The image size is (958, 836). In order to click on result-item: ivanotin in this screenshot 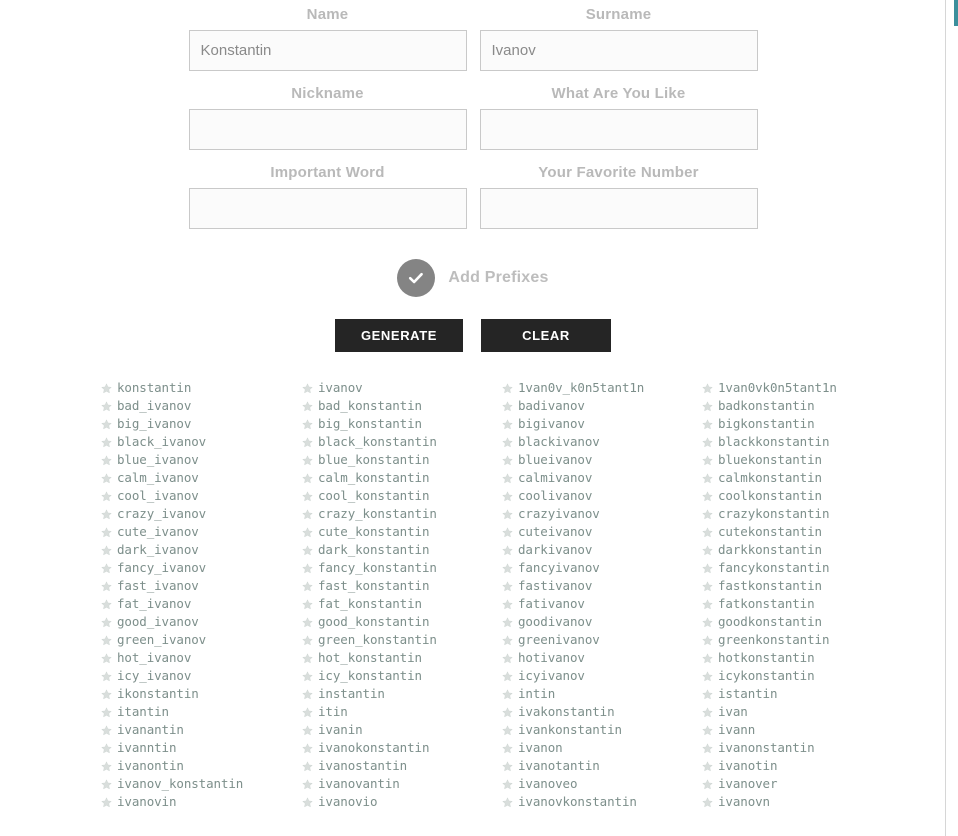, I will do `click(817, 766)`.